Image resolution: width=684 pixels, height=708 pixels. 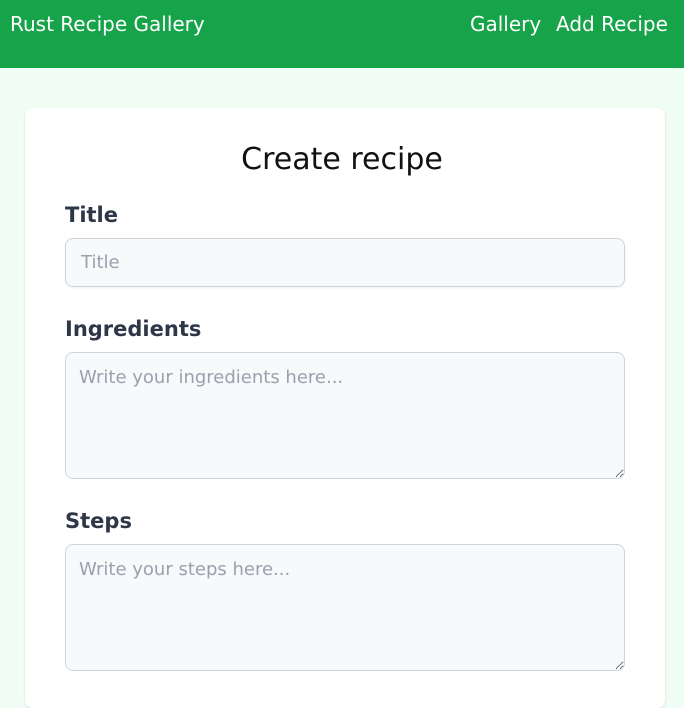 I want to click on title-label: Title, so click(x=92, y=215).